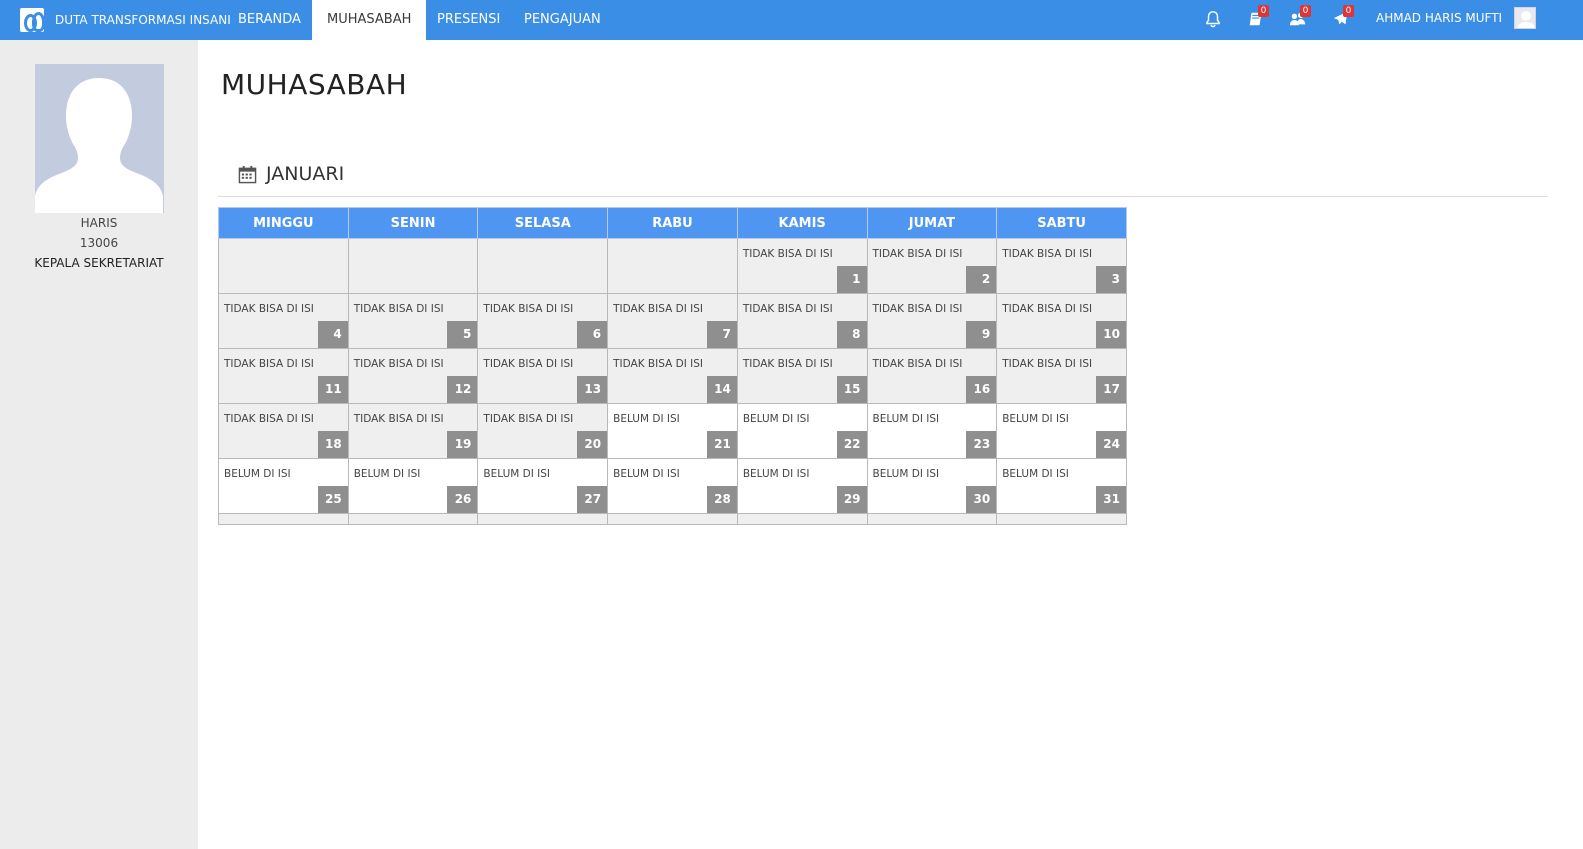  I want to click on calendar-day-cell: TIDAK BISA DI ISI 4, so click(283, 321).